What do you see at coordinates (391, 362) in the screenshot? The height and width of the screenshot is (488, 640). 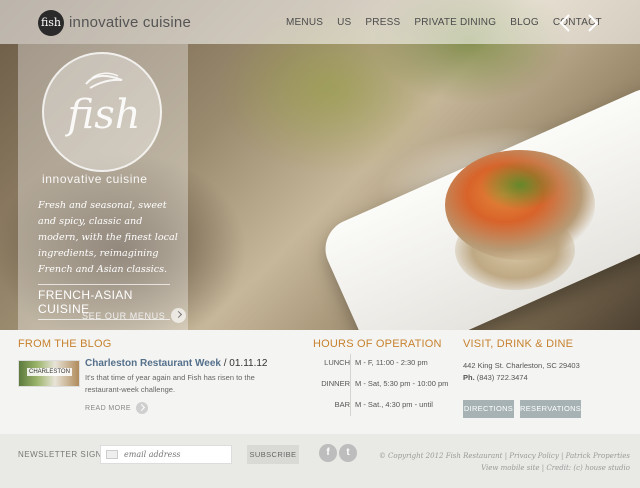 I see `hours-value: M - F, 11:00 - 2:30 pm` at bounding box center [391, 362].